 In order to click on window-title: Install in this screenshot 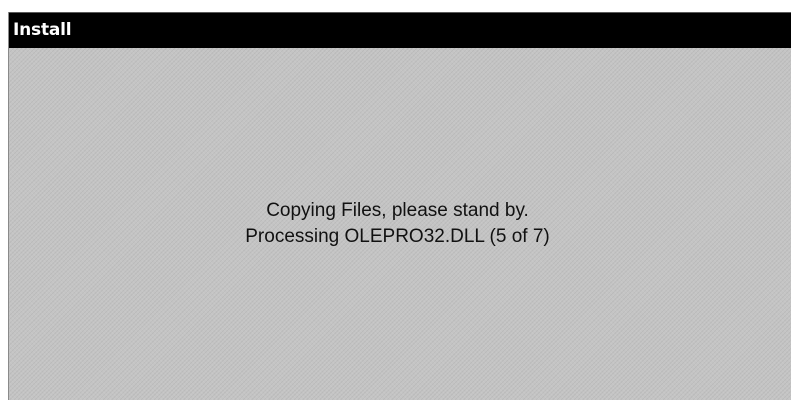, I will do `click(42, 30)`.